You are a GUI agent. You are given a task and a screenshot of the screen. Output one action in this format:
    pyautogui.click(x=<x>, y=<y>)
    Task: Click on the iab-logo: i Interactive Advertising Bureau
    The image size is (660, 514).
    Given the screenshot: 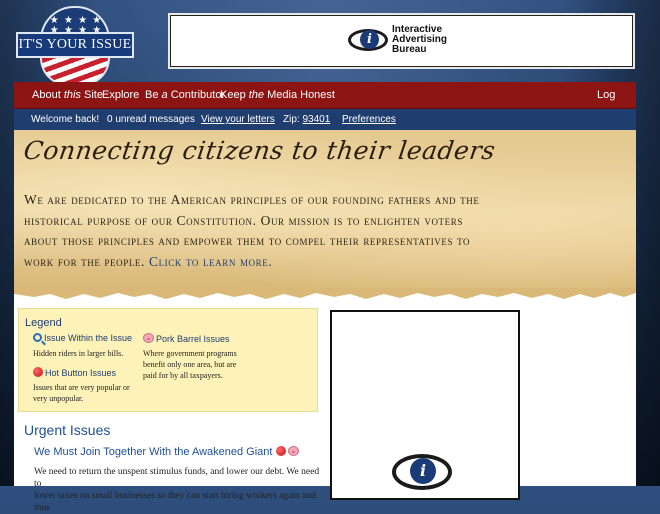 What is the action you would take?
    pyautogui.click(x=413, y=41)
    